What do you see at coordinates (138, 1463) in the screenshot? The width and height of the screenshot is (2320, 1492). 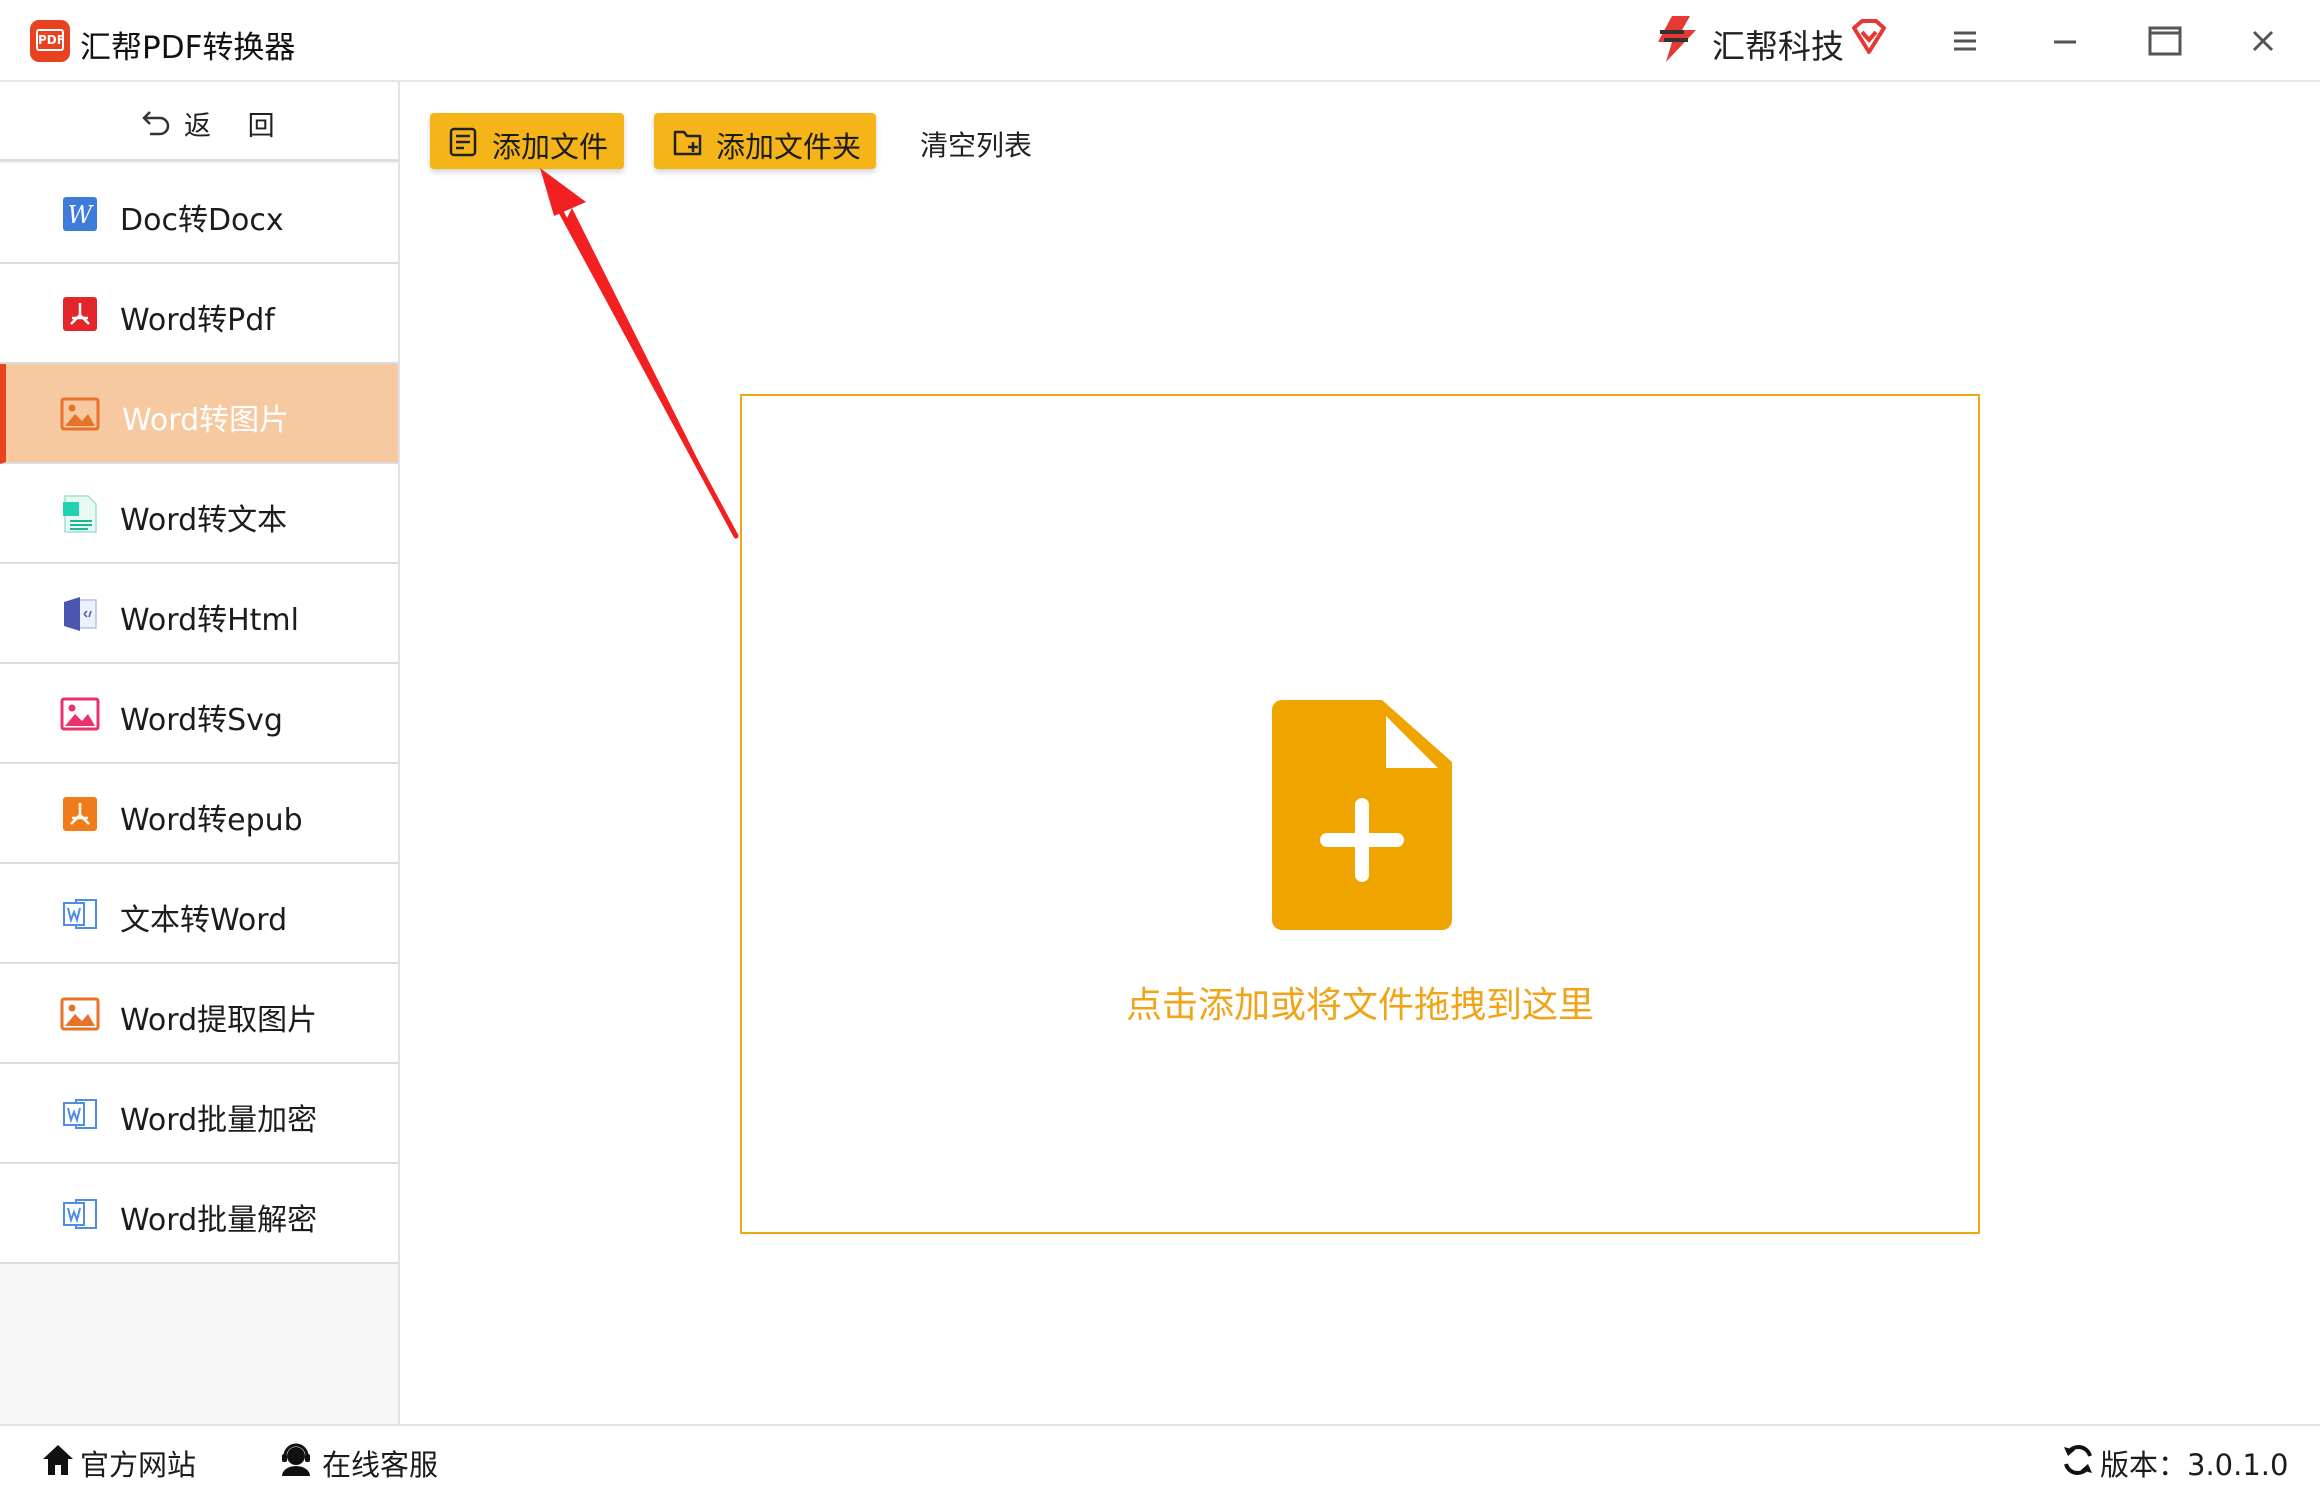 I see `official-website-link: 官方网站` at bounding box center [138, 1463].